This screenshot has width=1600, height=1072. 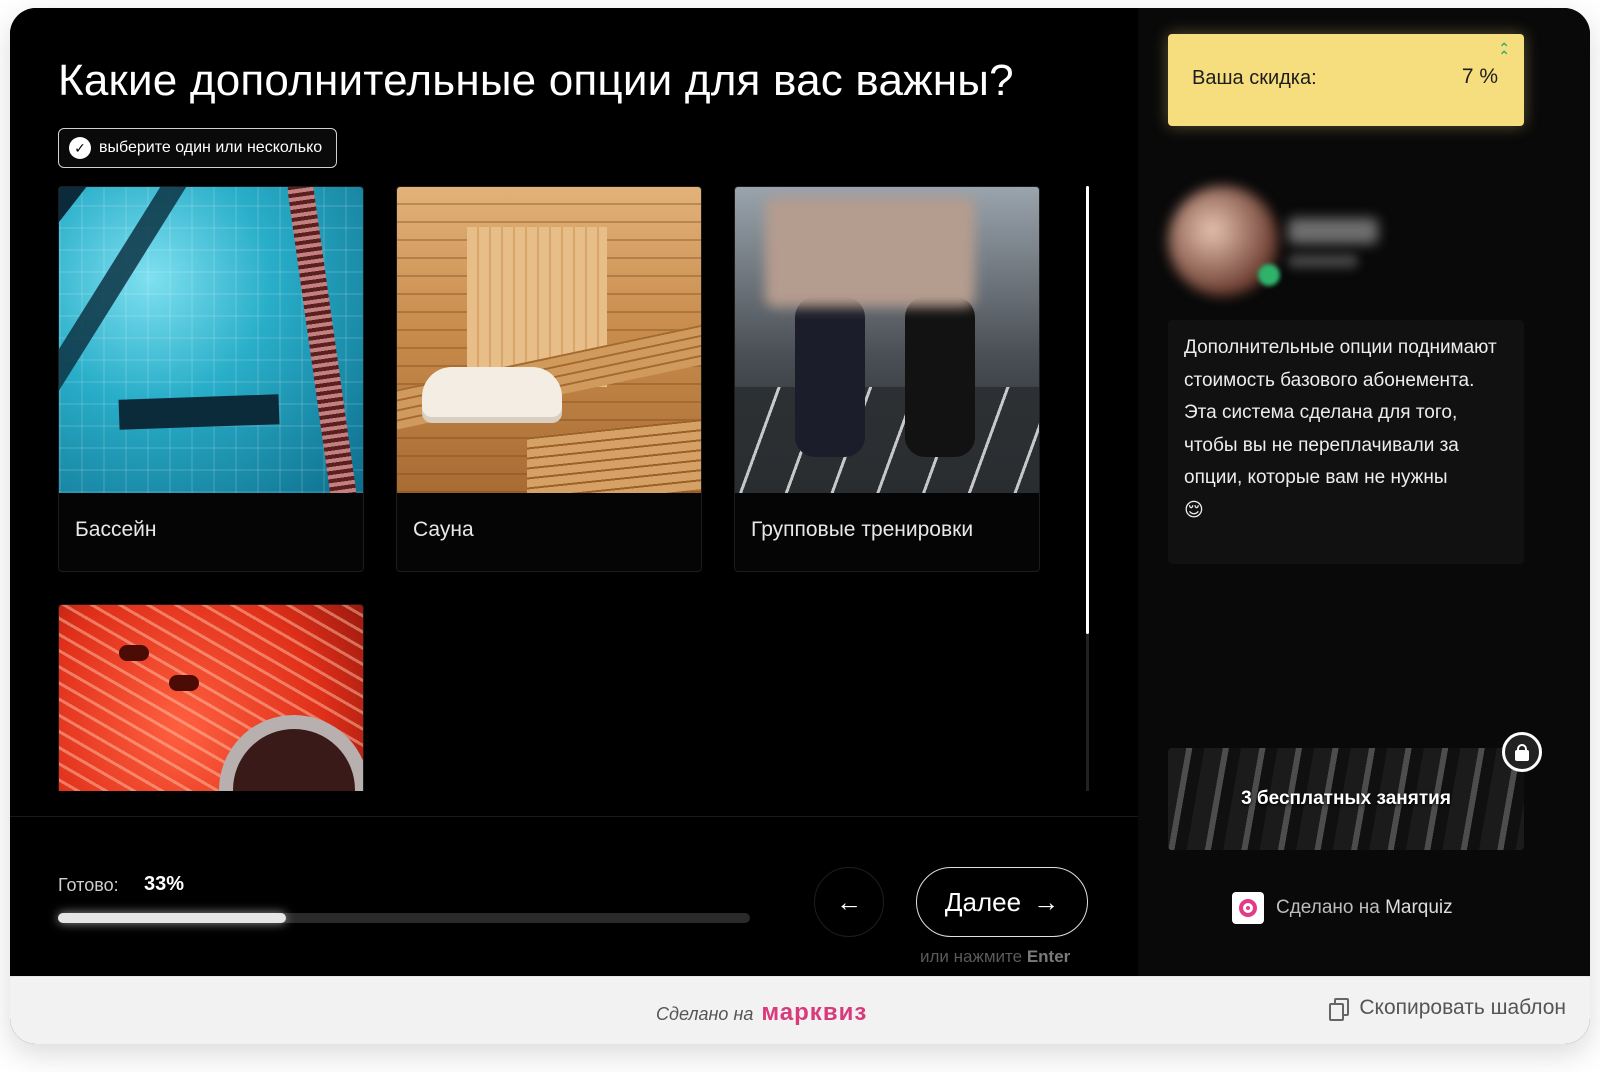 I want to click on enter-hint: или нажмите Enter, so click(x=995, y=956).